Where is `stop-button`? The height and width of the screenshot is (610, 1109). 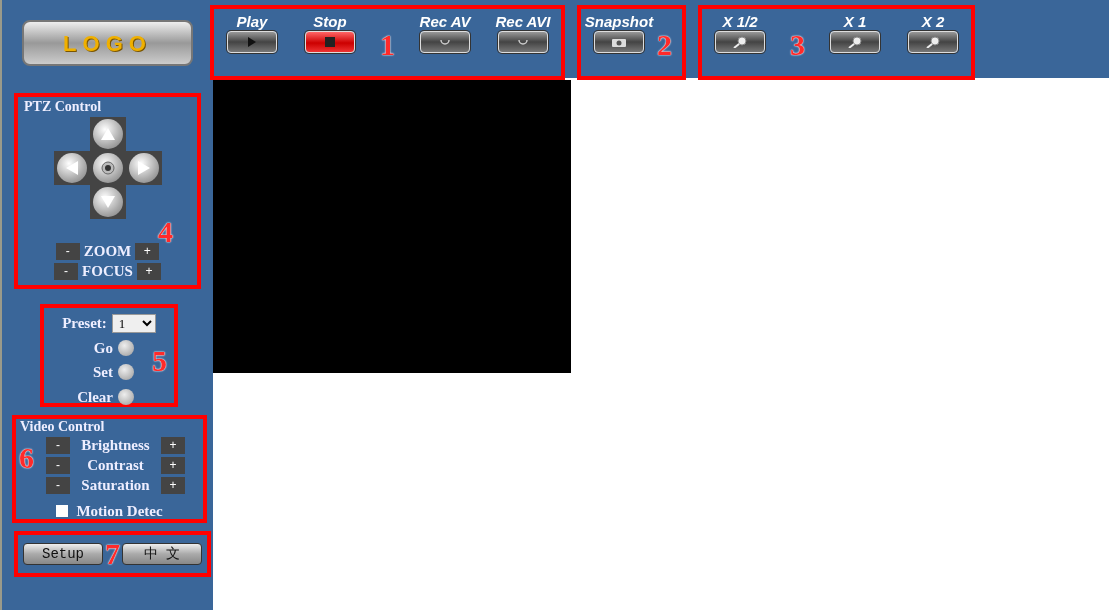 stop-button is located at coordinates (330, 42).